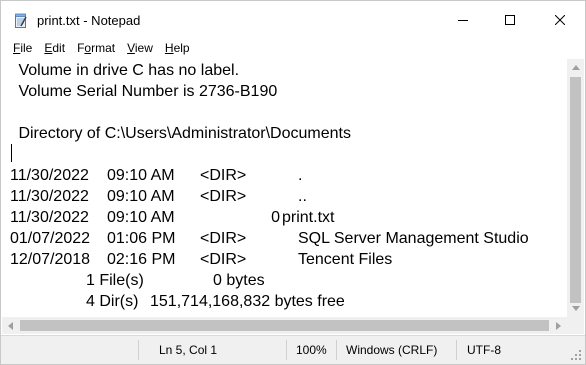  What do you see at coordinates (215, 301) in the screenshot?
I see `editor-line: 4 Dir(s) 151,714,168,832 bytes free` at bounding box center [215, 301].